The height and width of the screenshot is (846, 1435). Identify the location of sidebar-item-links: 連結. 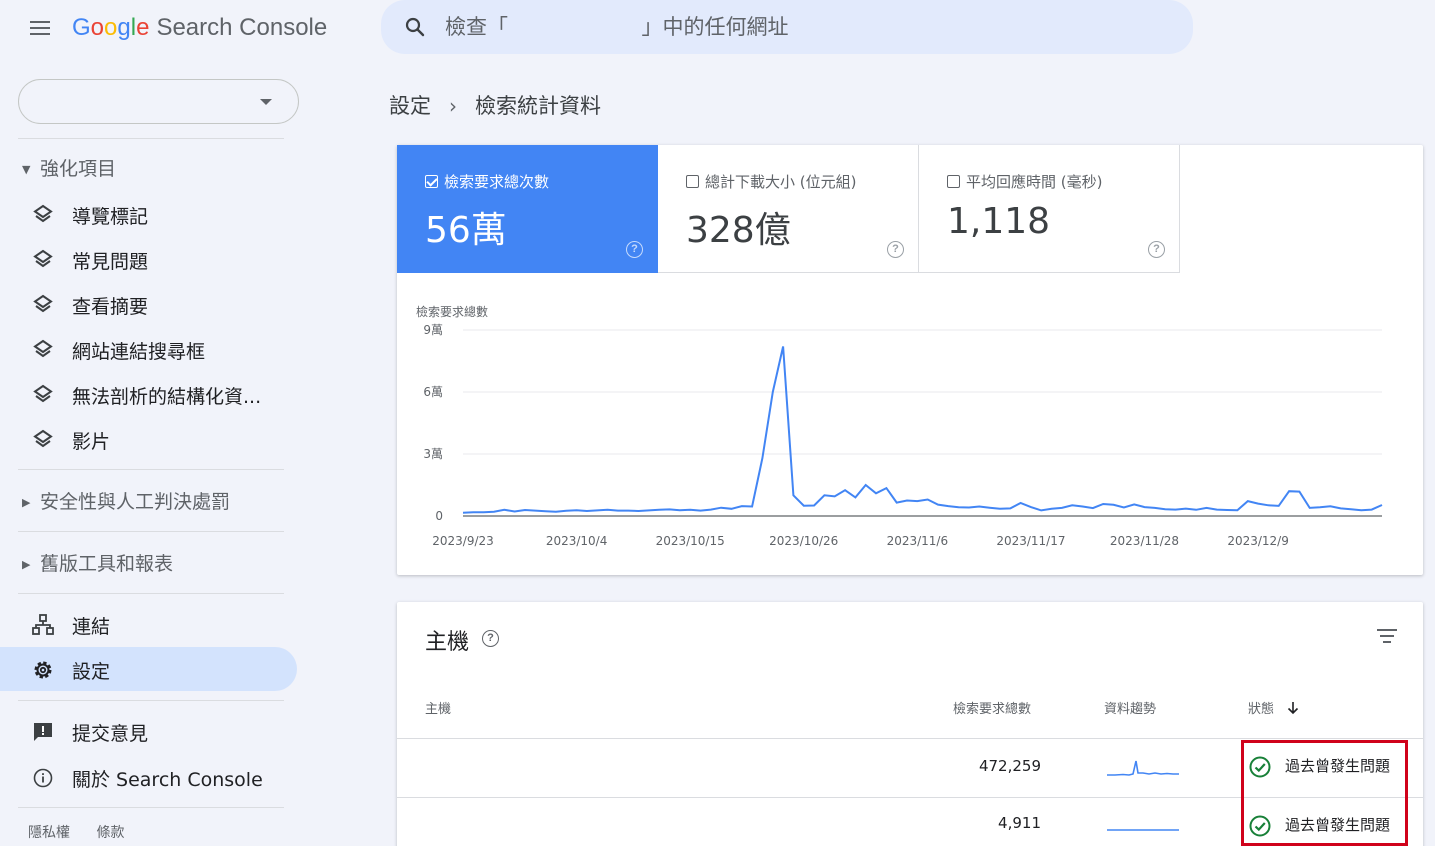
(148, 624).